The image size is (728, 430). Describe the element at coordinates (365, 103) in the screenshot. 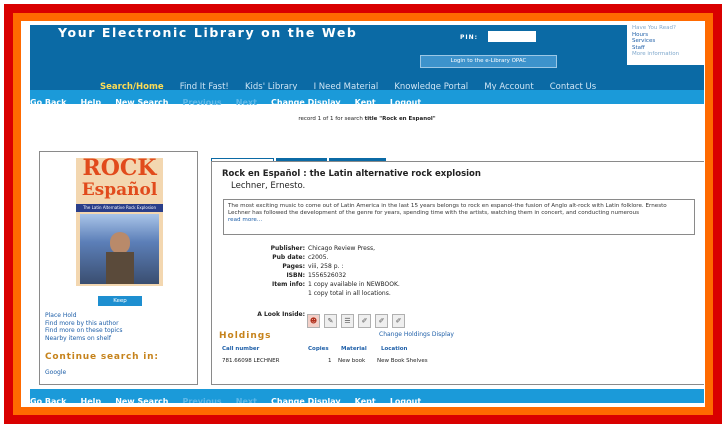

I see `kept-button: Kept` at that location.